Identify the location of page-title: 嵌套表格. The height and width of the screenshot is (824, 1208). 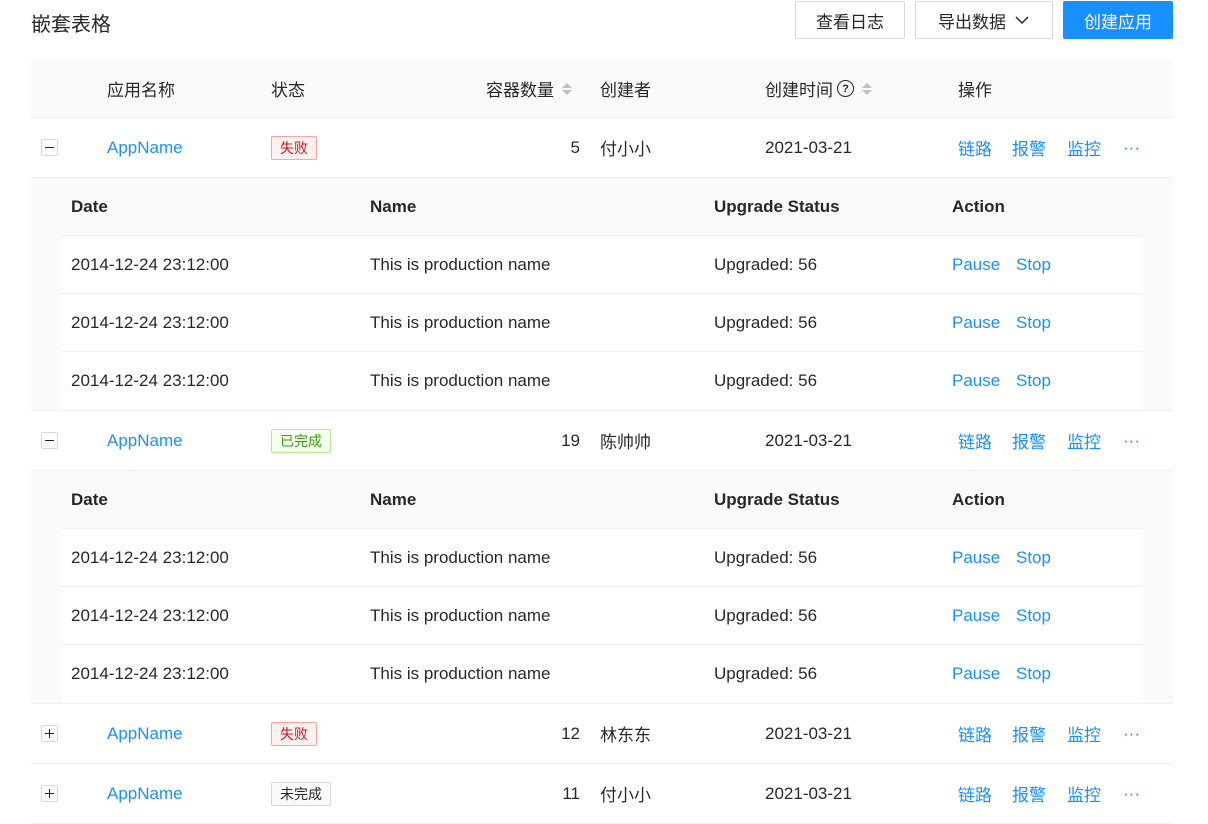
(71, 25).